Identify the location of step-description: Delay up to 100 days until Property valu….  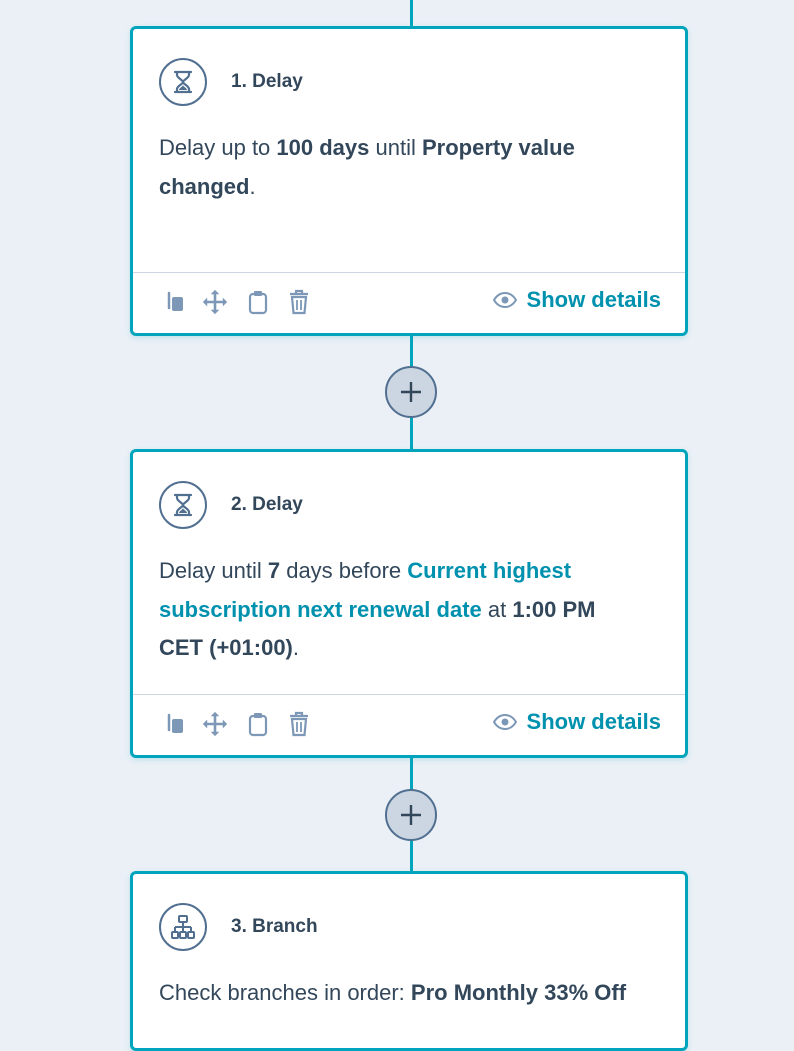
(397, 167).